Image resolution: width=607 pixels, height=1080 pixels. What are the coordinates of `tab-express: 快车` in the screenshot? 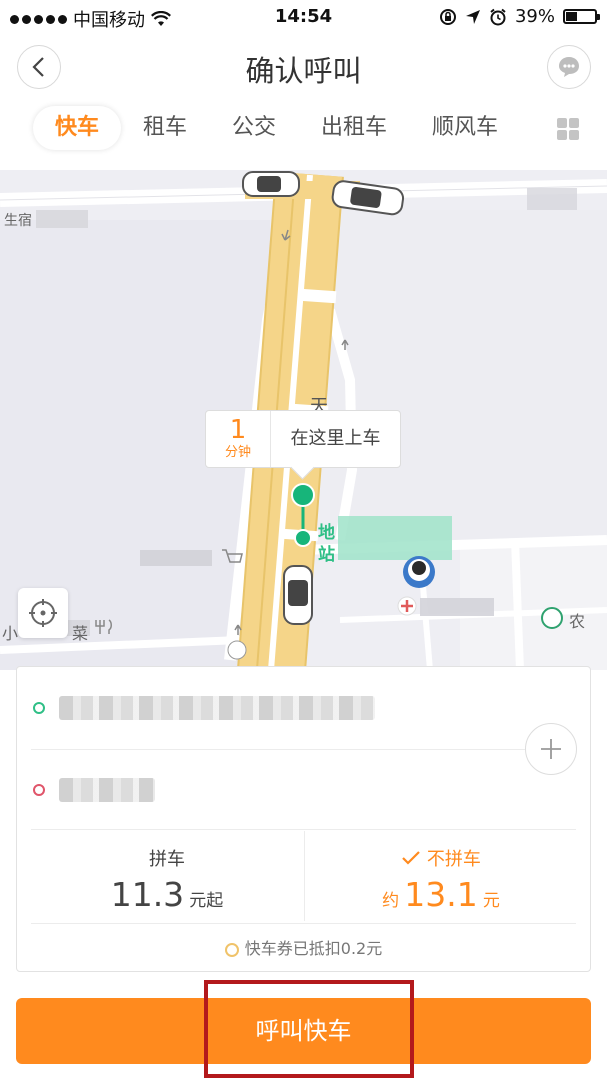 It's located at (77, 128).